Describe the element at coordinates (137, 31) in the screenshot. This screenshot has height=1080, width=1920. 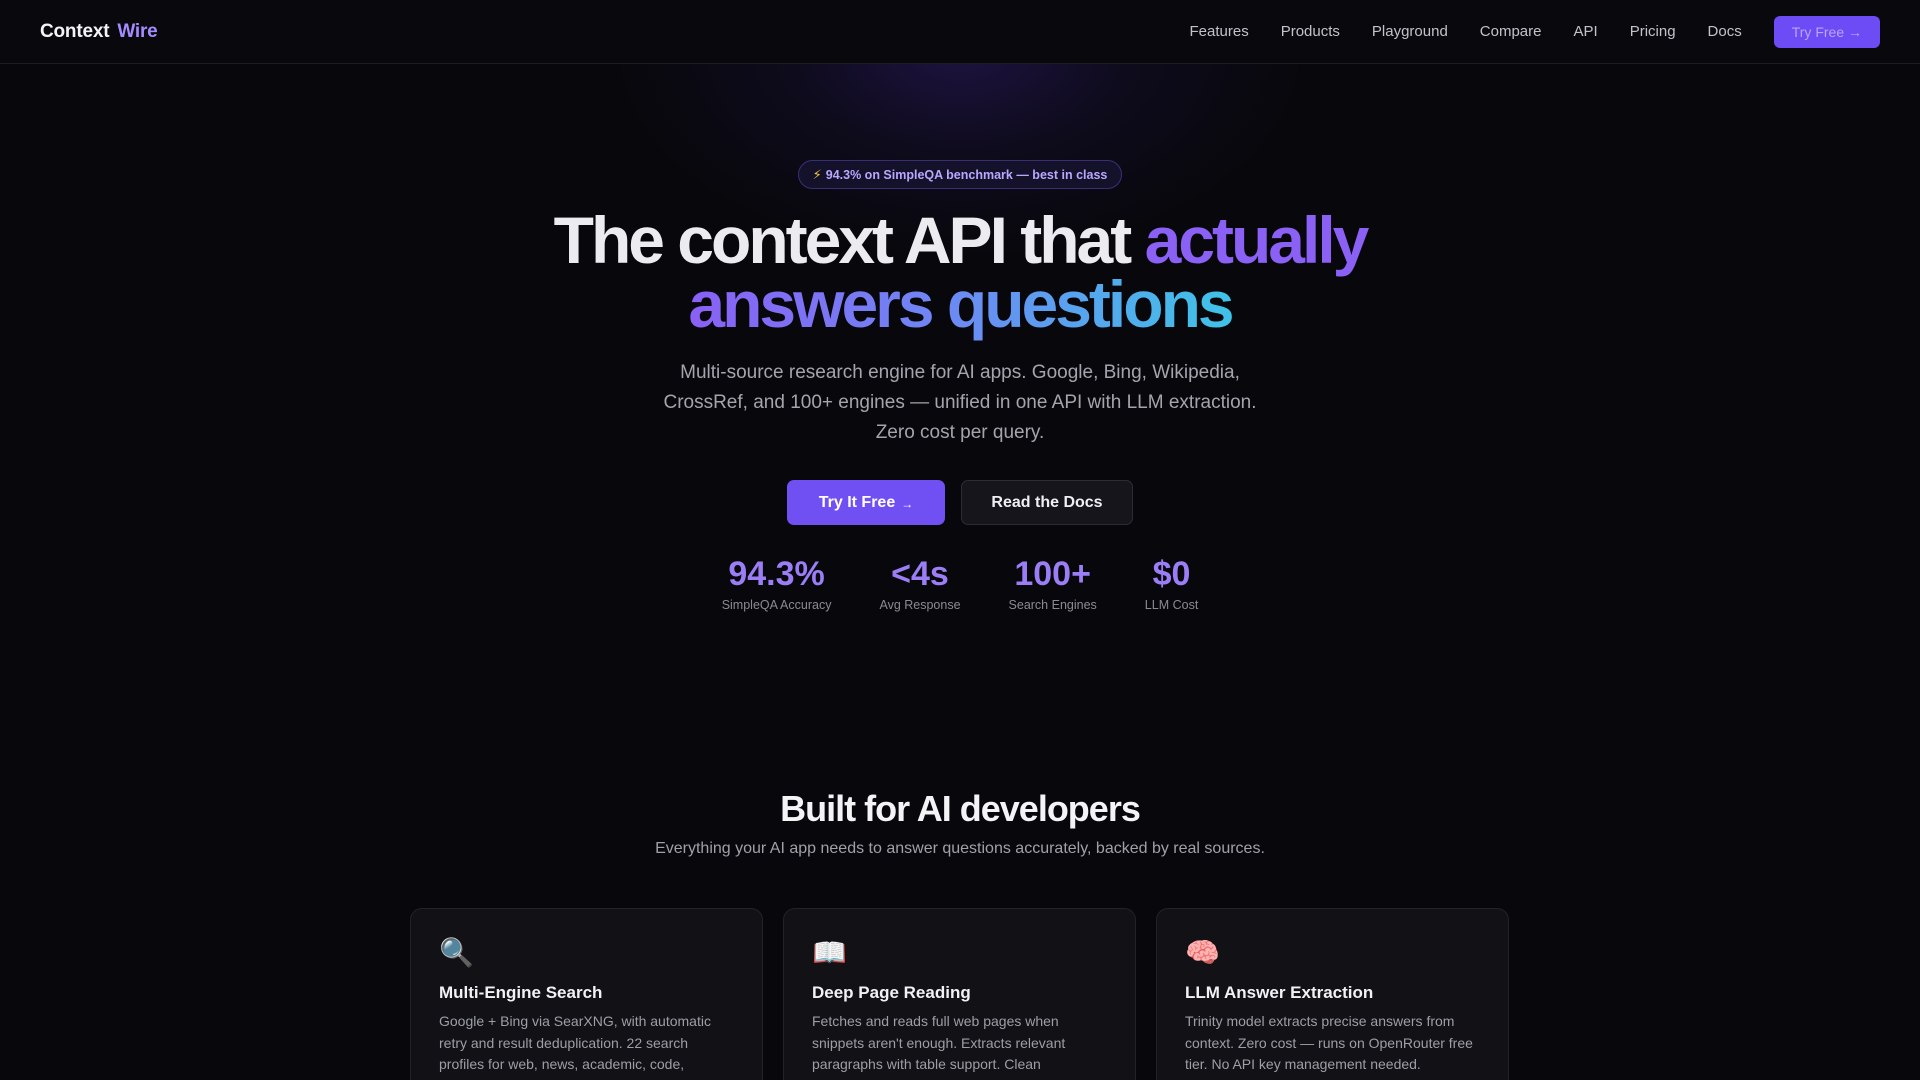
I see `logo-text-wire: Wire` at that location.